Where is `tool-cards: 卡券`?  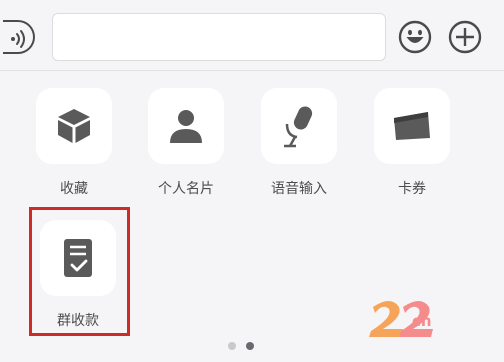 tool-cards: 卡券 is located at coordinates (412, 143).